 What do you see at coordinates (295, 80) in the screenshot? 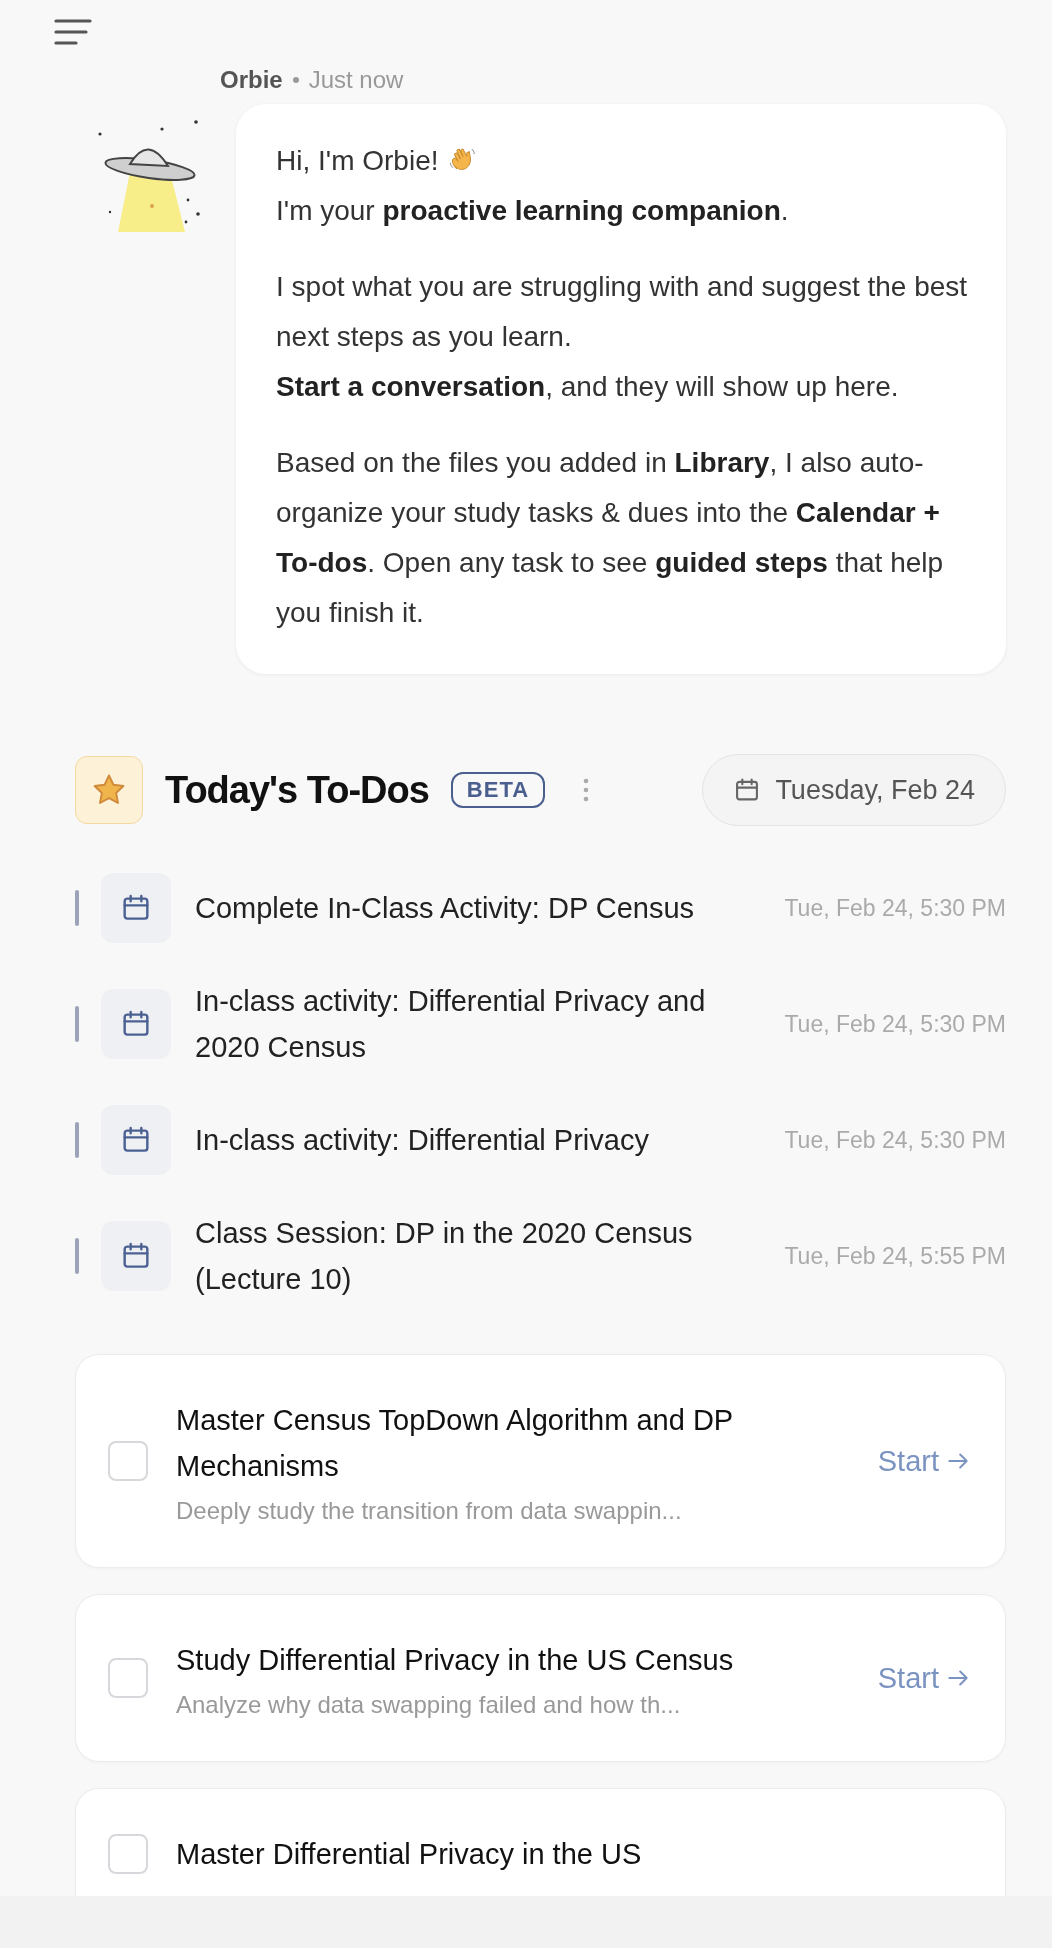
I see `separator-dot` at bounding box center [295, 80].